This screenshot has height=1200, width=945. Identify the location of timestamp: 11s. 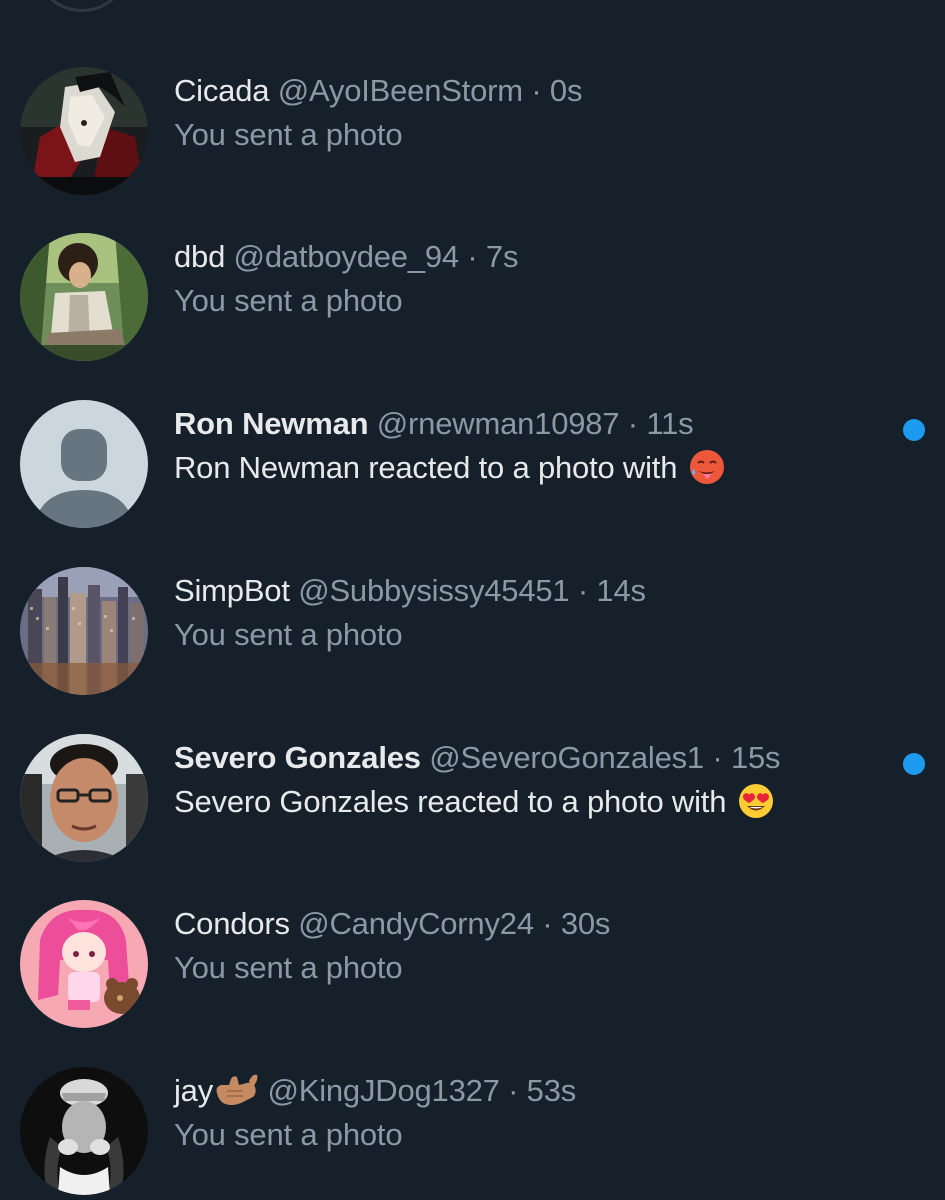
(670, 423).